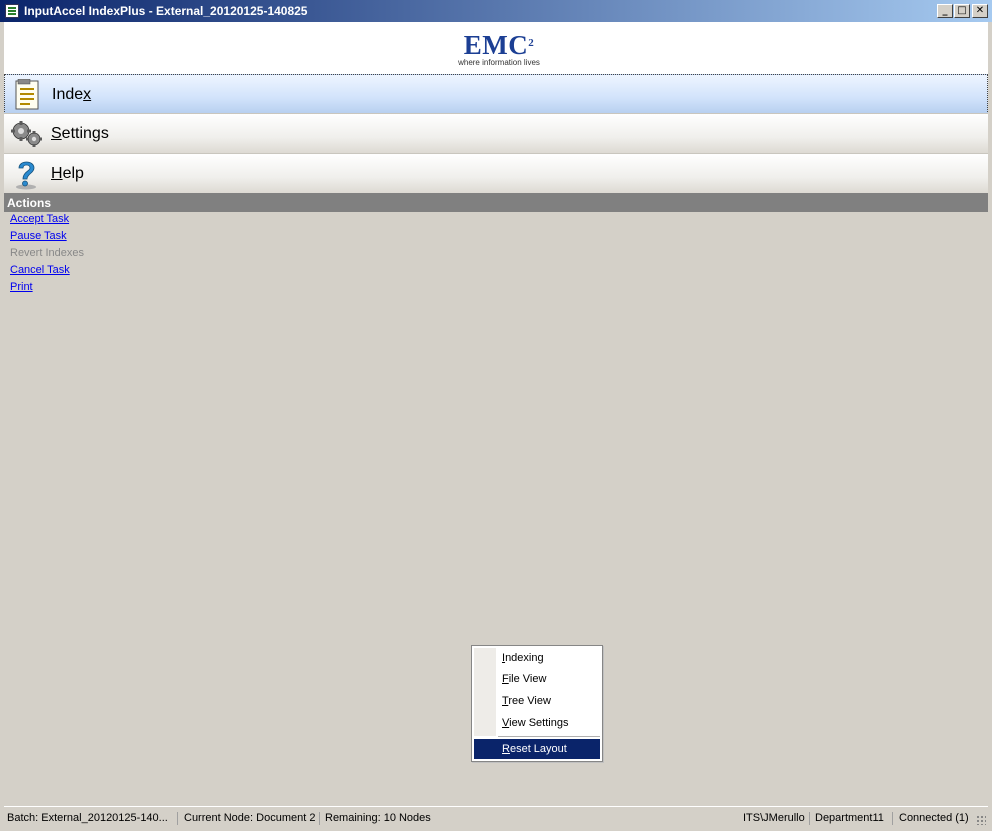  Describe the element at coordinates (549, 736) in the screenshot. I see `menu-separator` at that location.